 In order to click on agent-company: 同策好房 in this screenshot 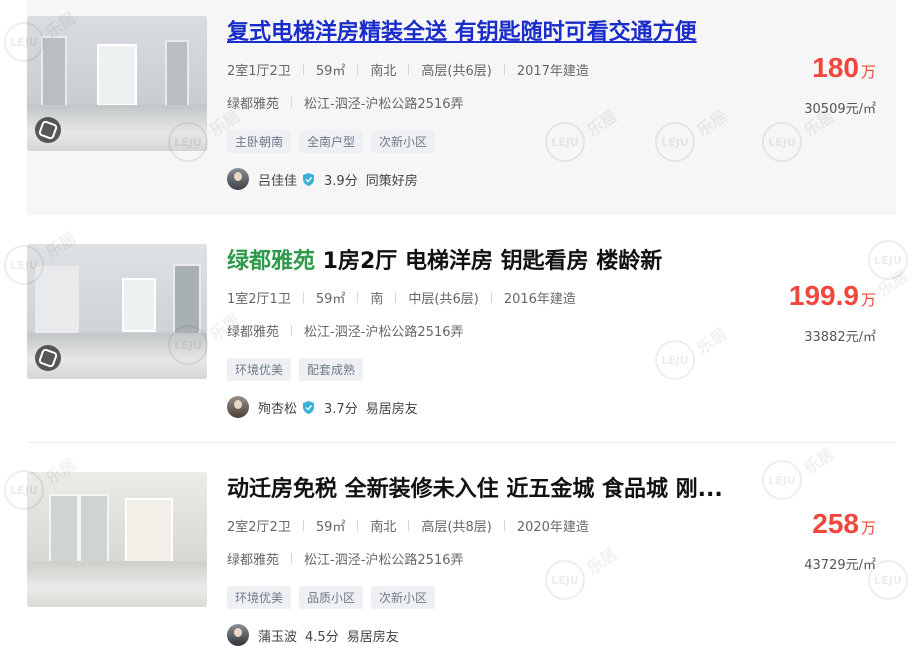, I will do `click(391, 181)`.